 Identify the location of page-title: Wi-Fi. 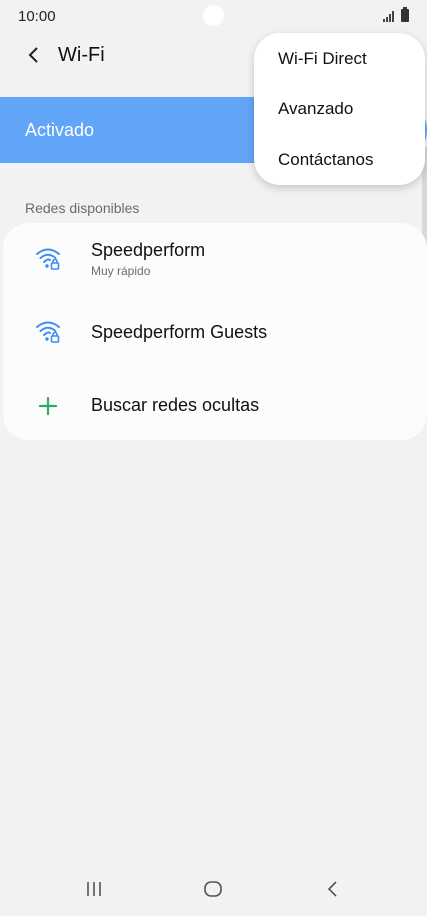
(81, 55).